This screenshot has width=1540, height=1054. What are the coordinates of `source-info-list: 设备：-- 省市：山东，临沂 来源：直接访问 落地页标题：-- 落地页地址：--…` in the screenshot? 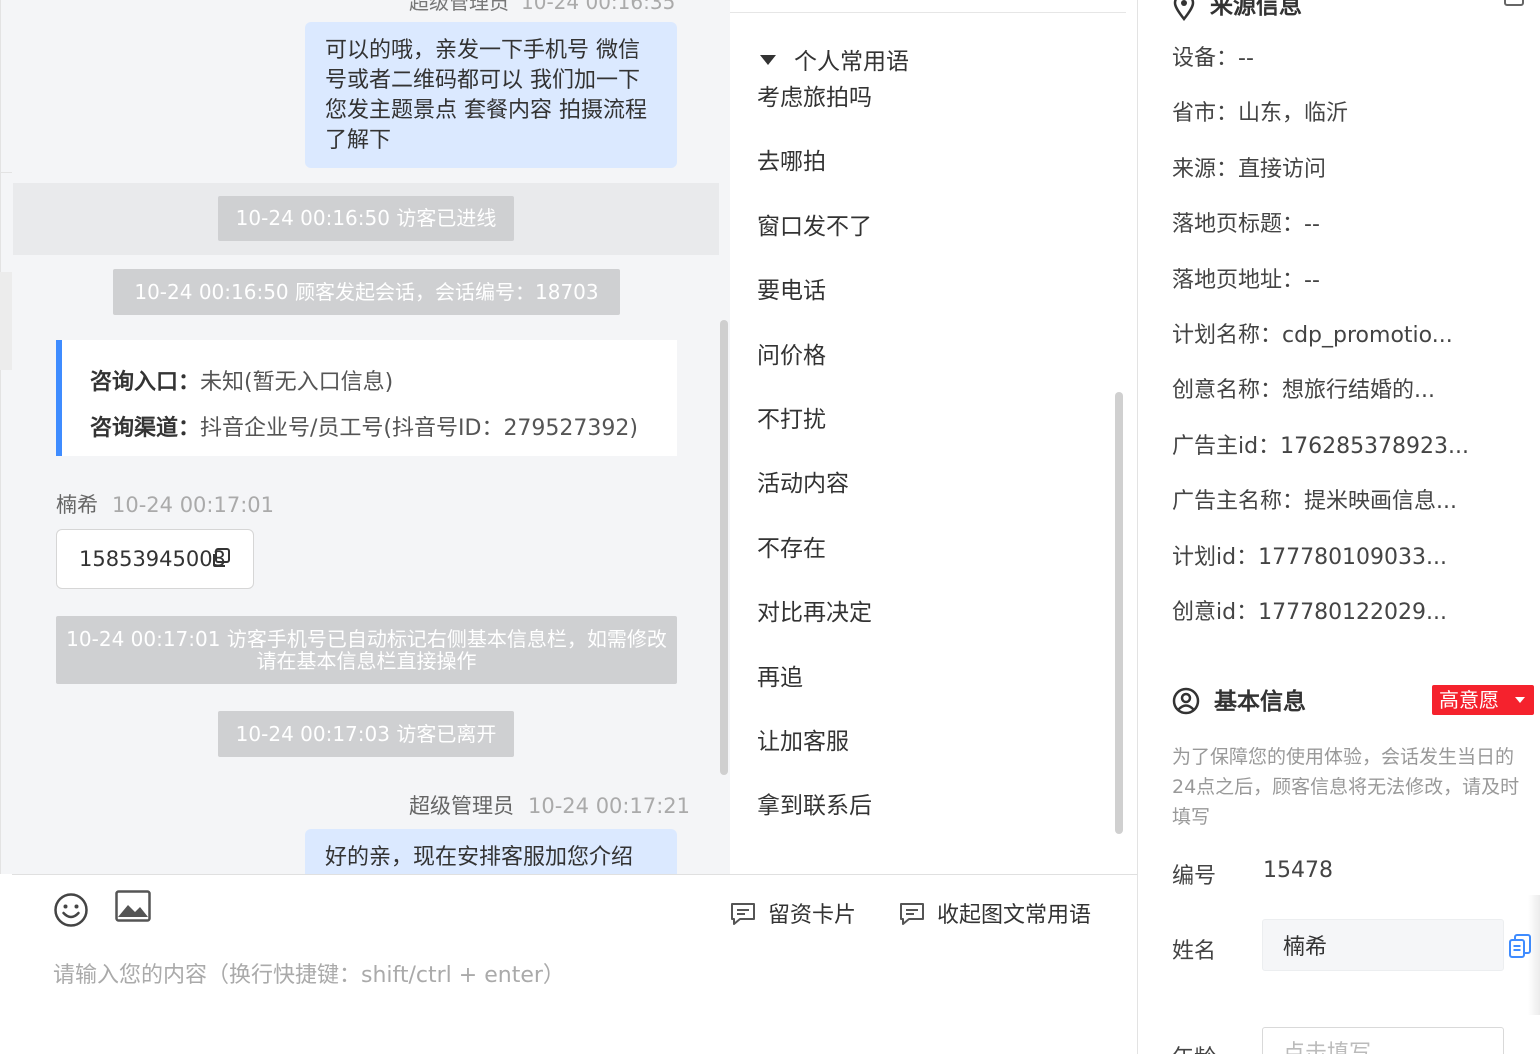 It's located at (1320, 341).